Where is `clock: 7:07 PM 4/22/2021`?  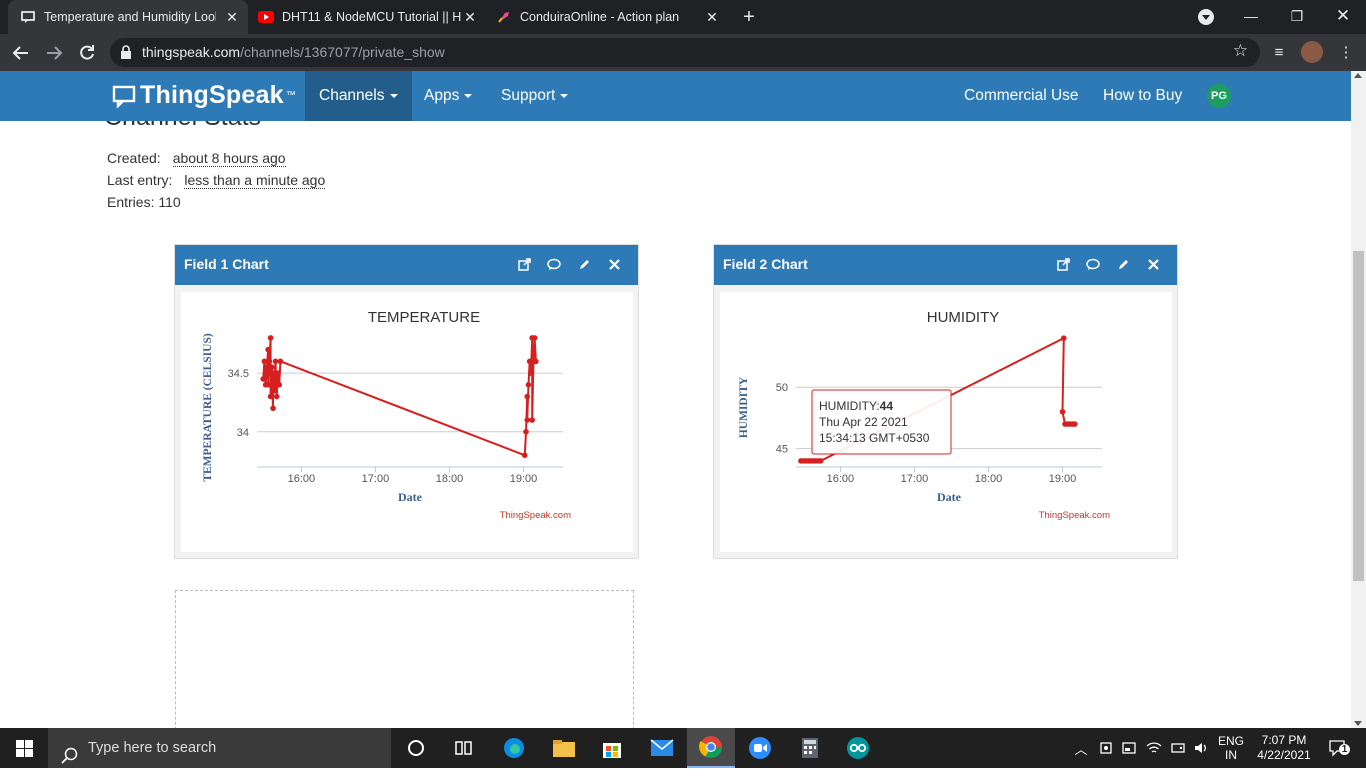
clock: 7:07 PM 4/22/2021 is located at coordinates (1284, 748).